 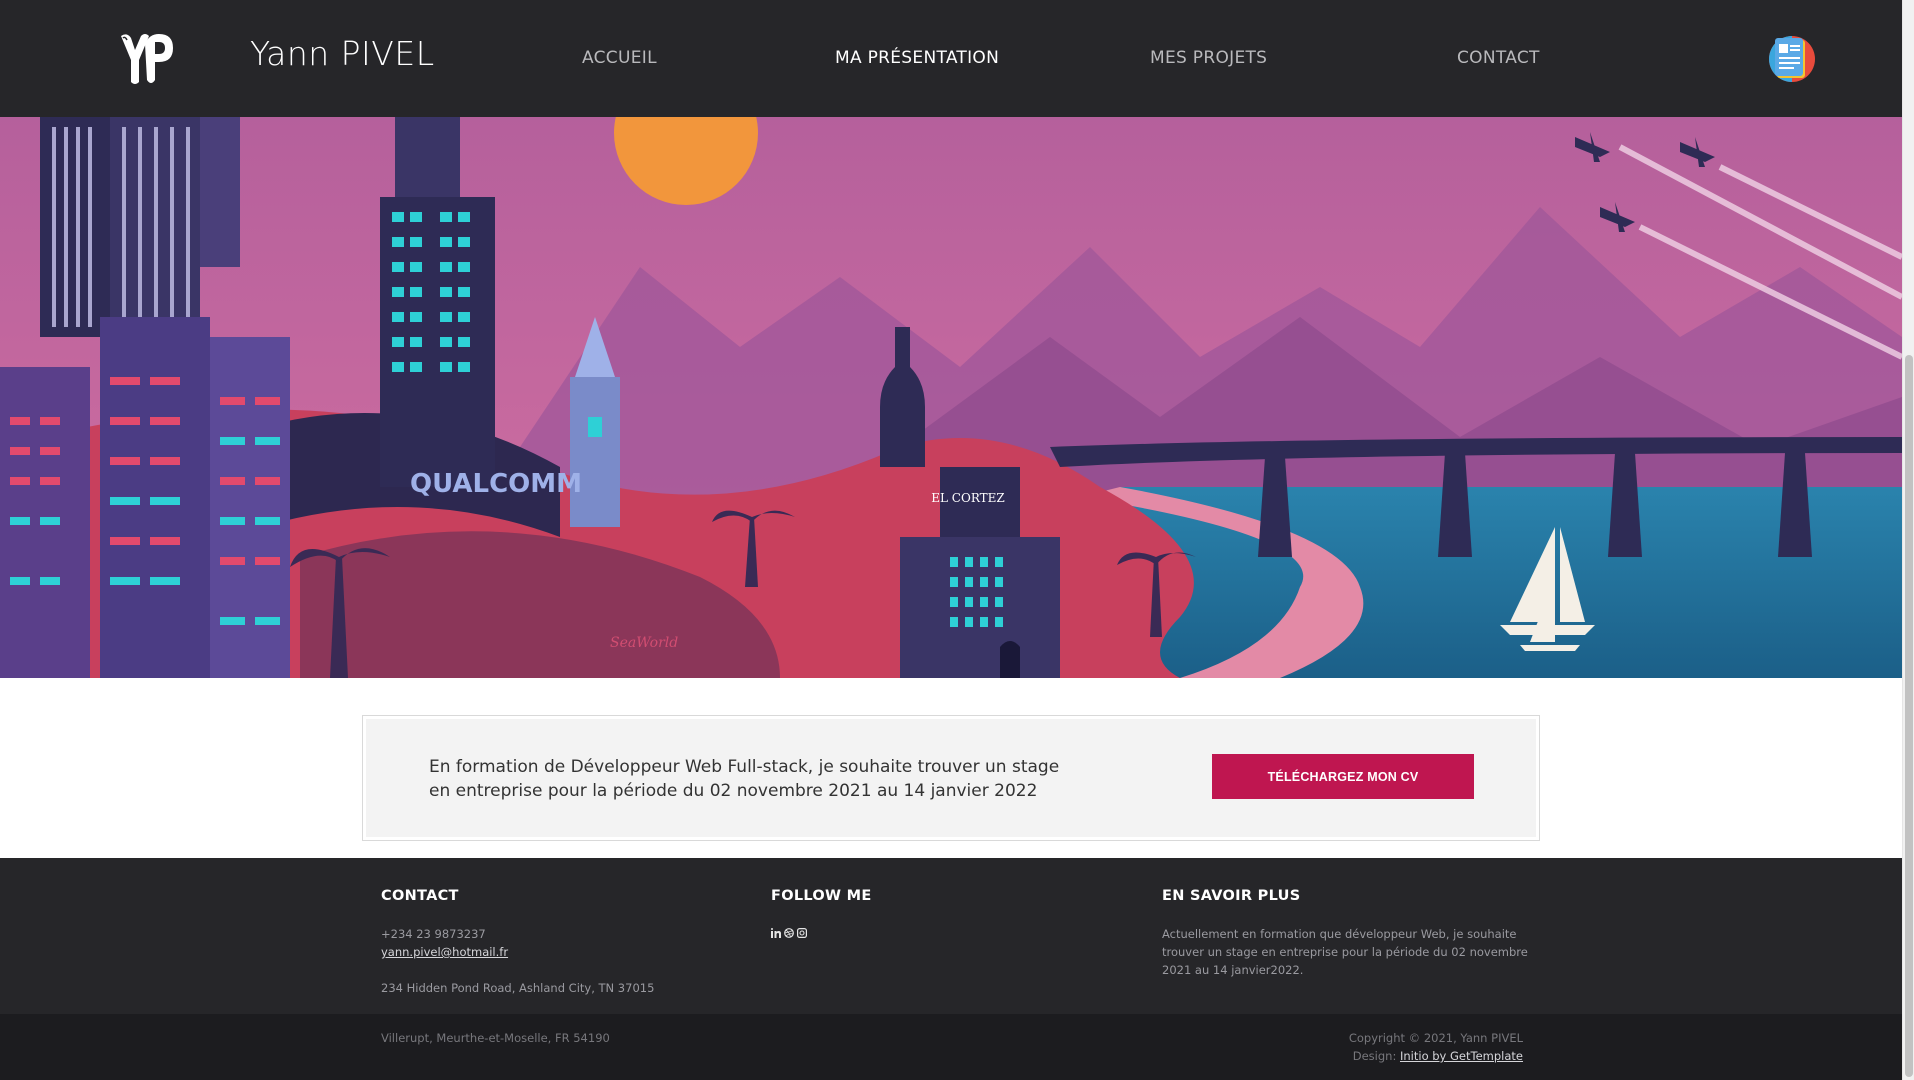 I want to click on footer-contact-heading: CONTACT, so click(x=420, y=896).